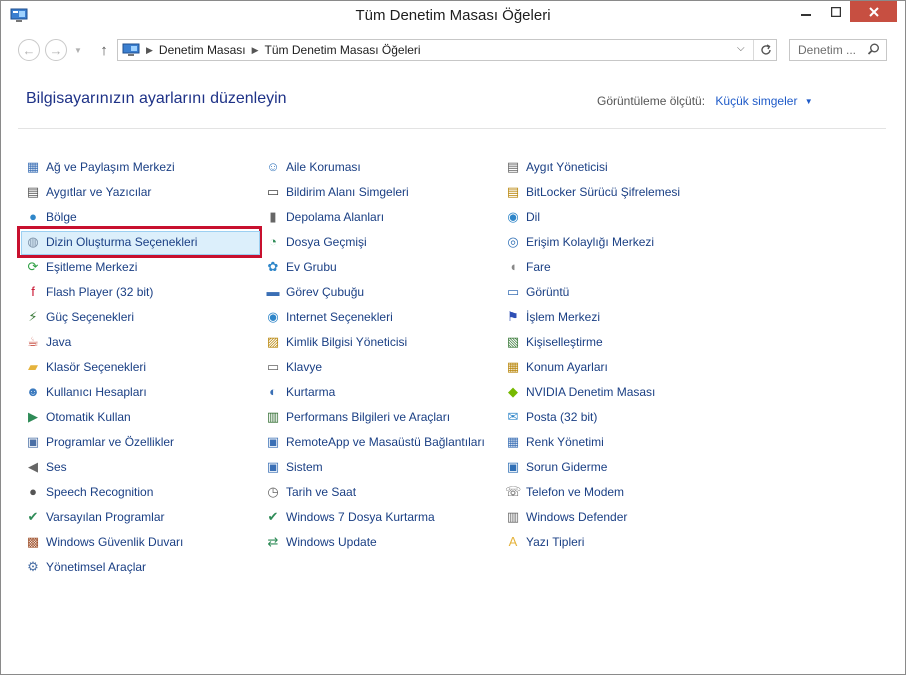 This screenshot has height=675, width=906. Describe the element at coordinates (375, 166) in the screenshot. I see `item-family: ☺ Aile Koruması` at that location.